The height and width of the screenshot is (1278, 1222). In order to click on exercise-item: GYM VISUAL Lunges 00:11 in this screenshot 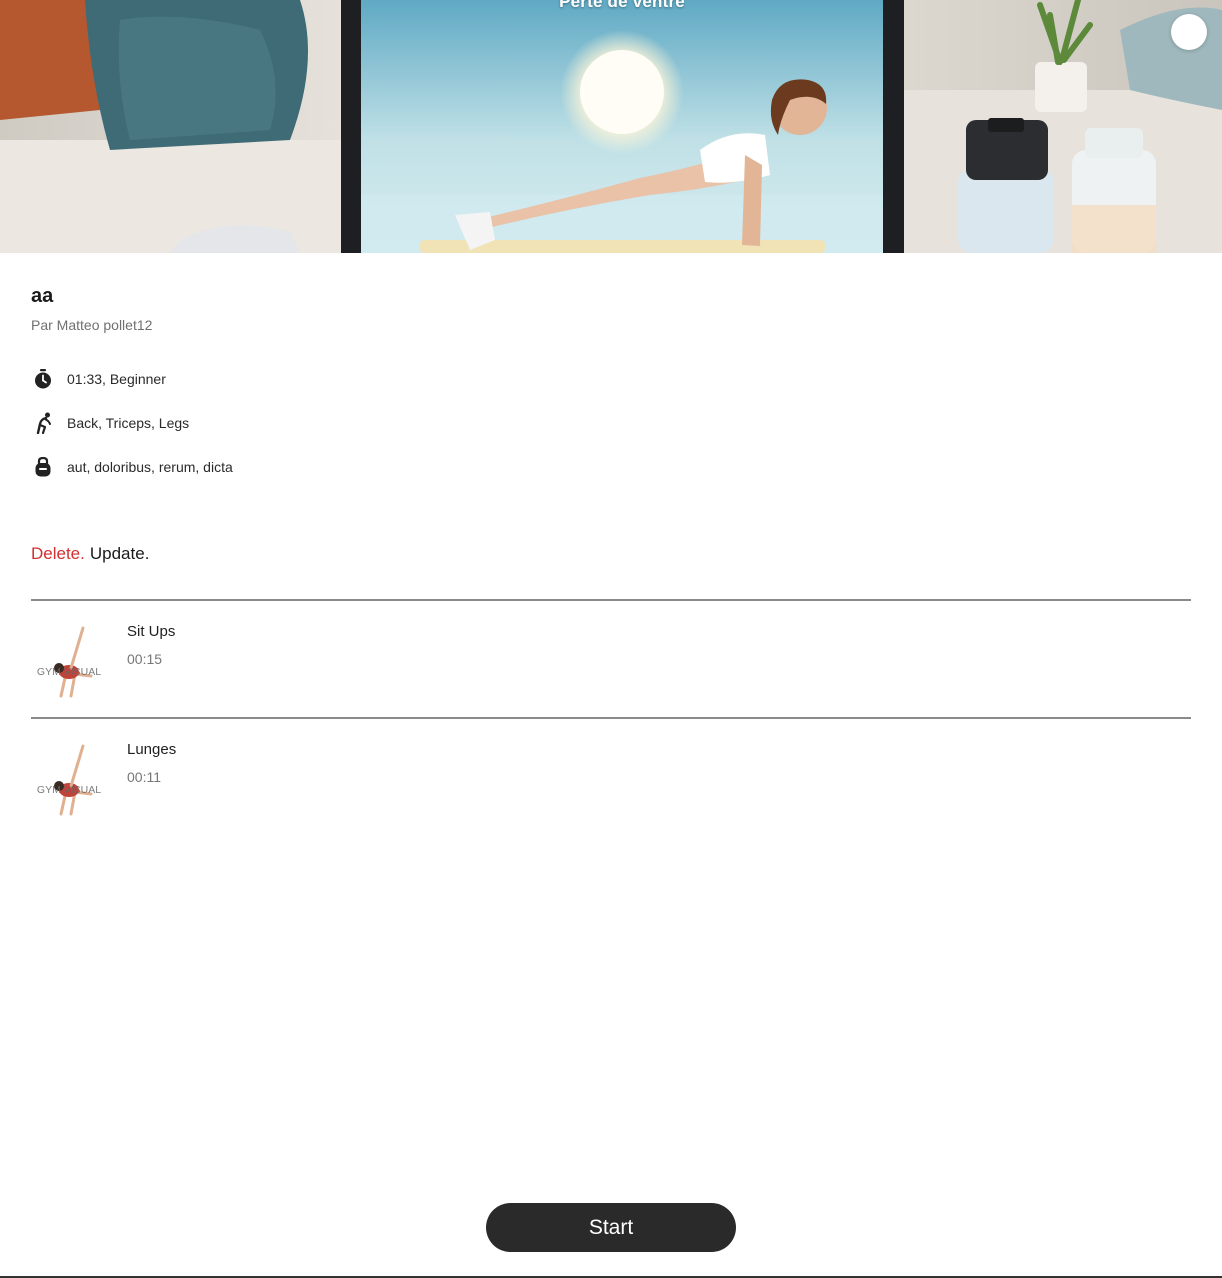, I will do `click(611, 778)`.